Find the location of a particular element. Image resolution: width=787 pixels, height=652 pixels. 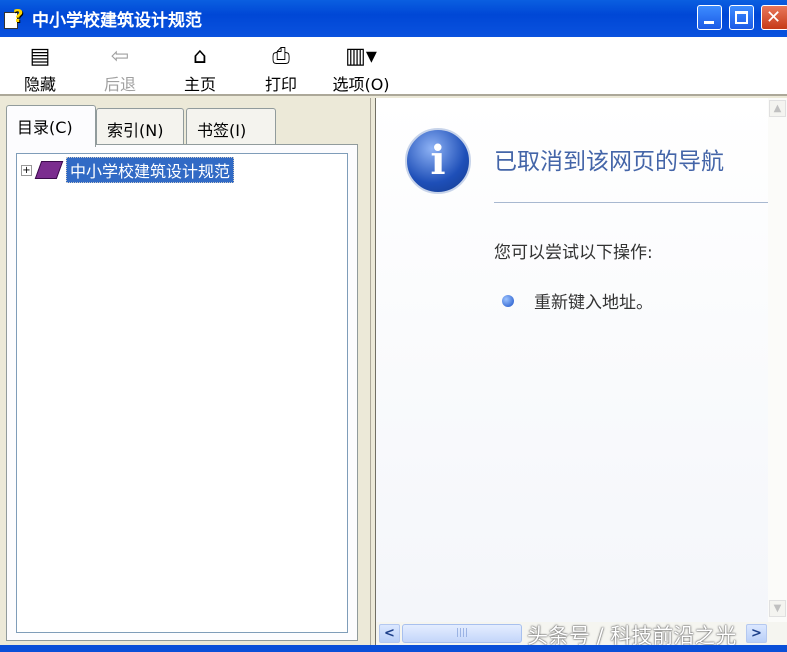

error-heading: 已取消到该网页的导航 is located at coordinates (609, 162).